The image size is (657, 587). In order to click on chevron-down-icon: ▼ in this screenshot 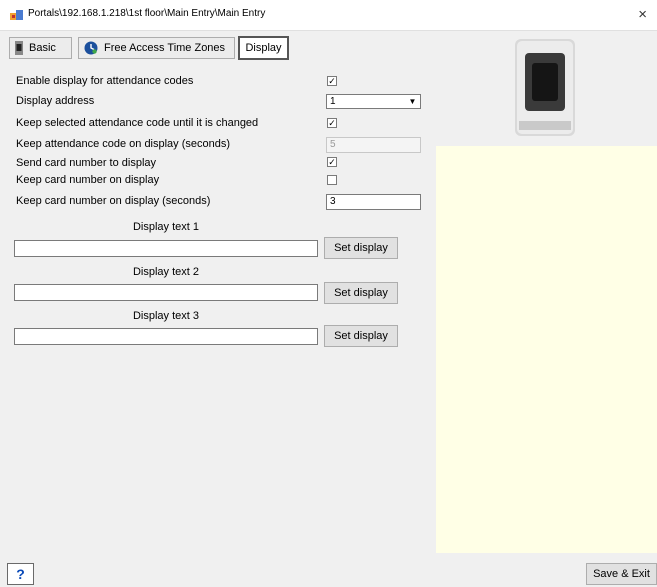, I will do `click(412, 101)`.